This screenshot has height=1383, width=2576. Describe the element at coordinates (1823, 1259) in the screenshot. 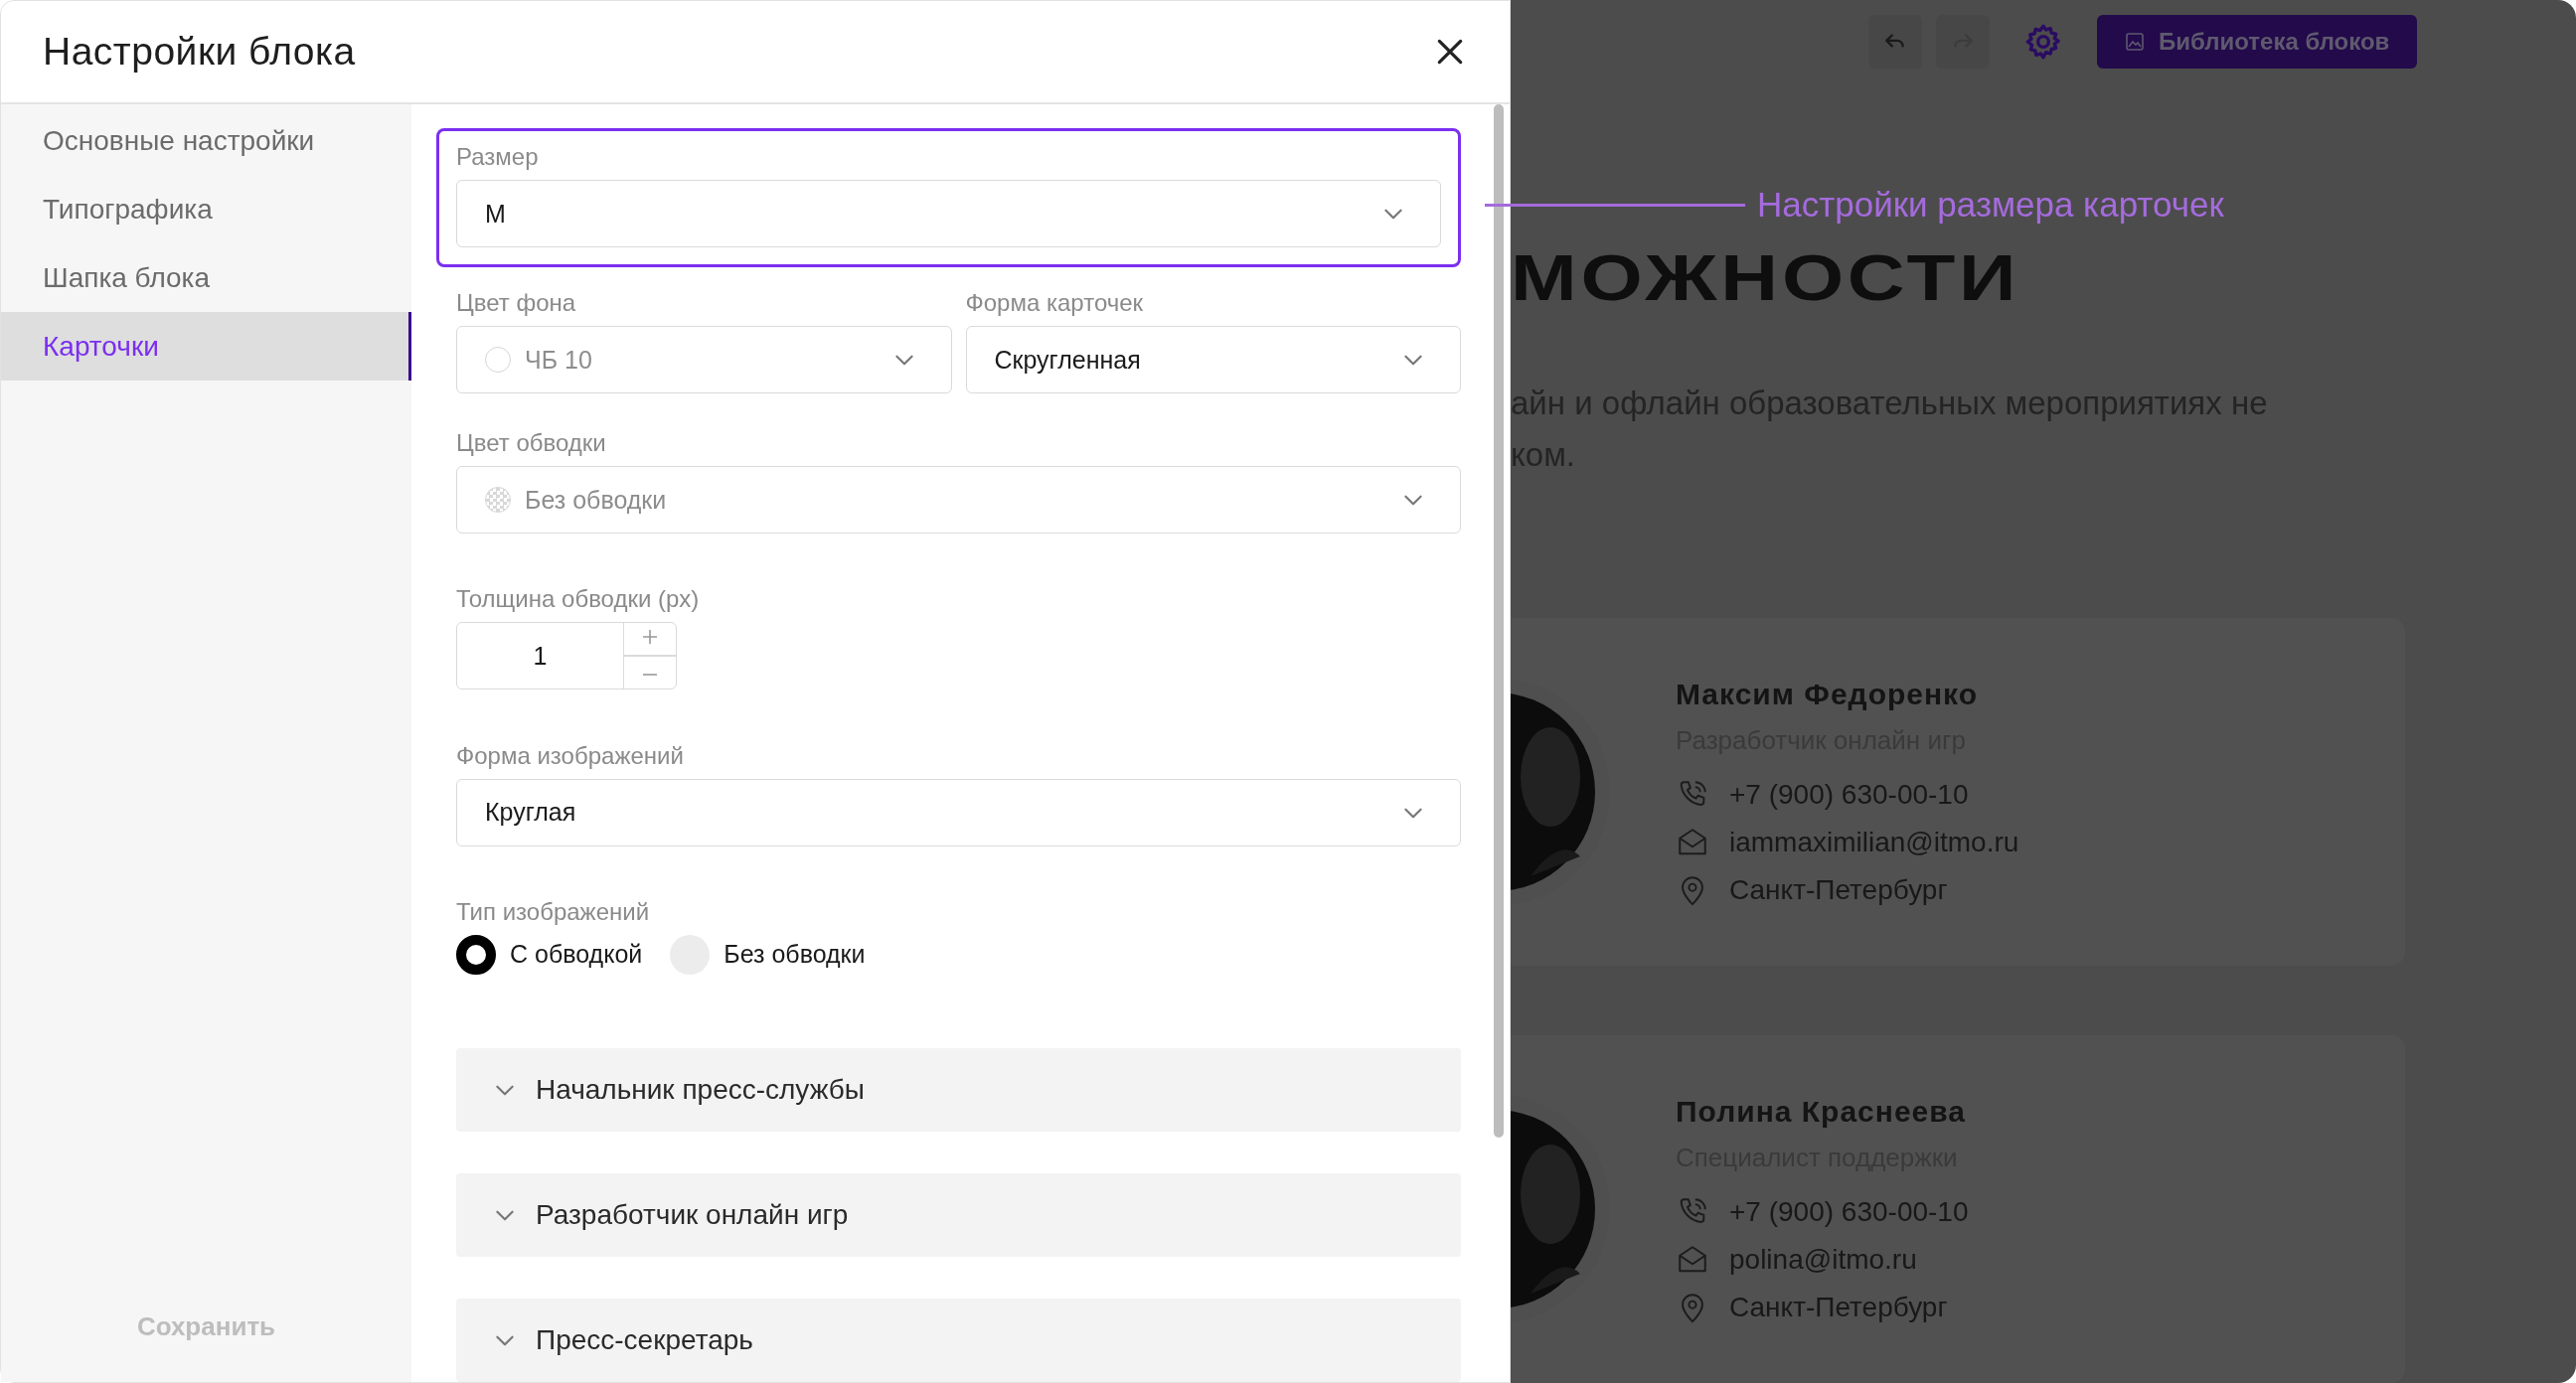

I see `email-address: polina@itmo.ru` at that location.